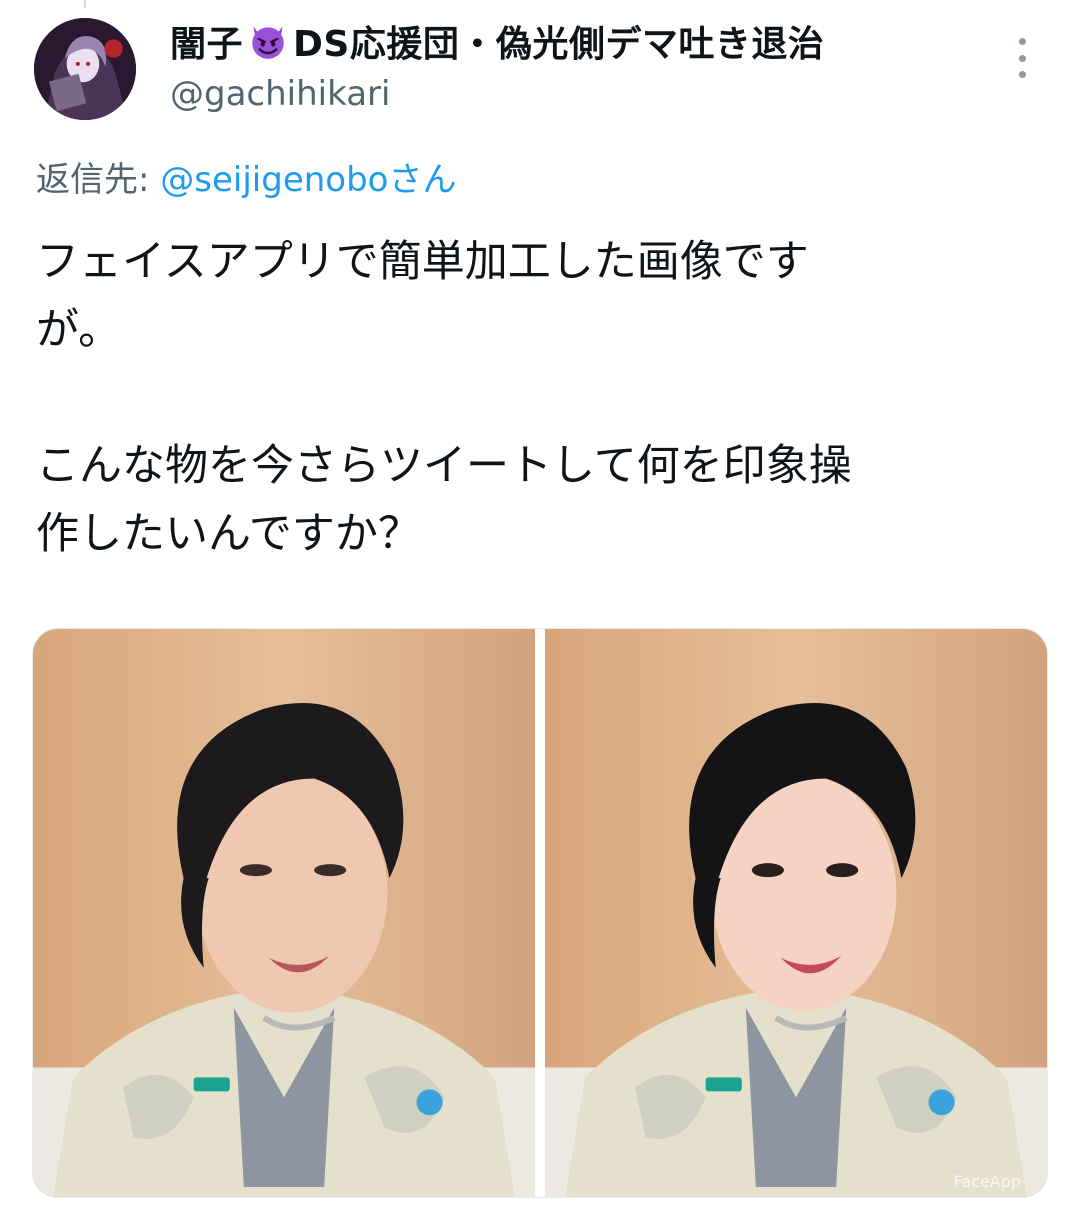 The height and width of the screenshot is (1209, 1078). I want to click on tweet-text-line: こんな物を今さらツイートして何を印象操, so click(444, 466).